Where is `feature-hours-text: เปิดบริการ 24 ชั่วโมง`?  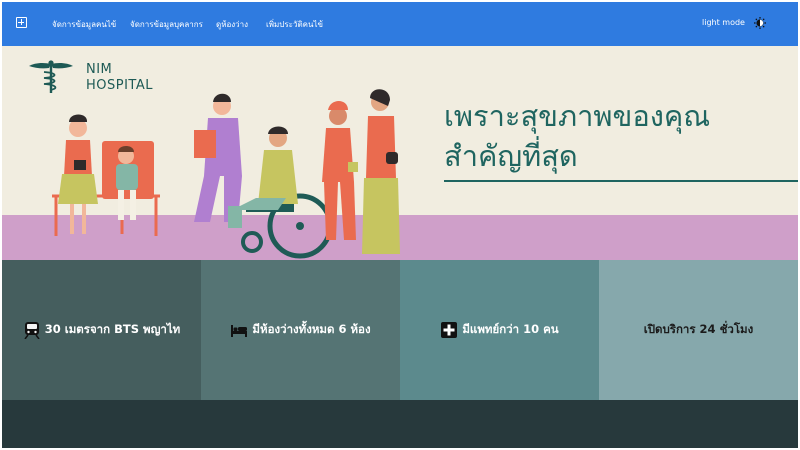 feature-hours-text: เปิดบริการ 24 ชั่วโมง is located at coordinates (698, 329).